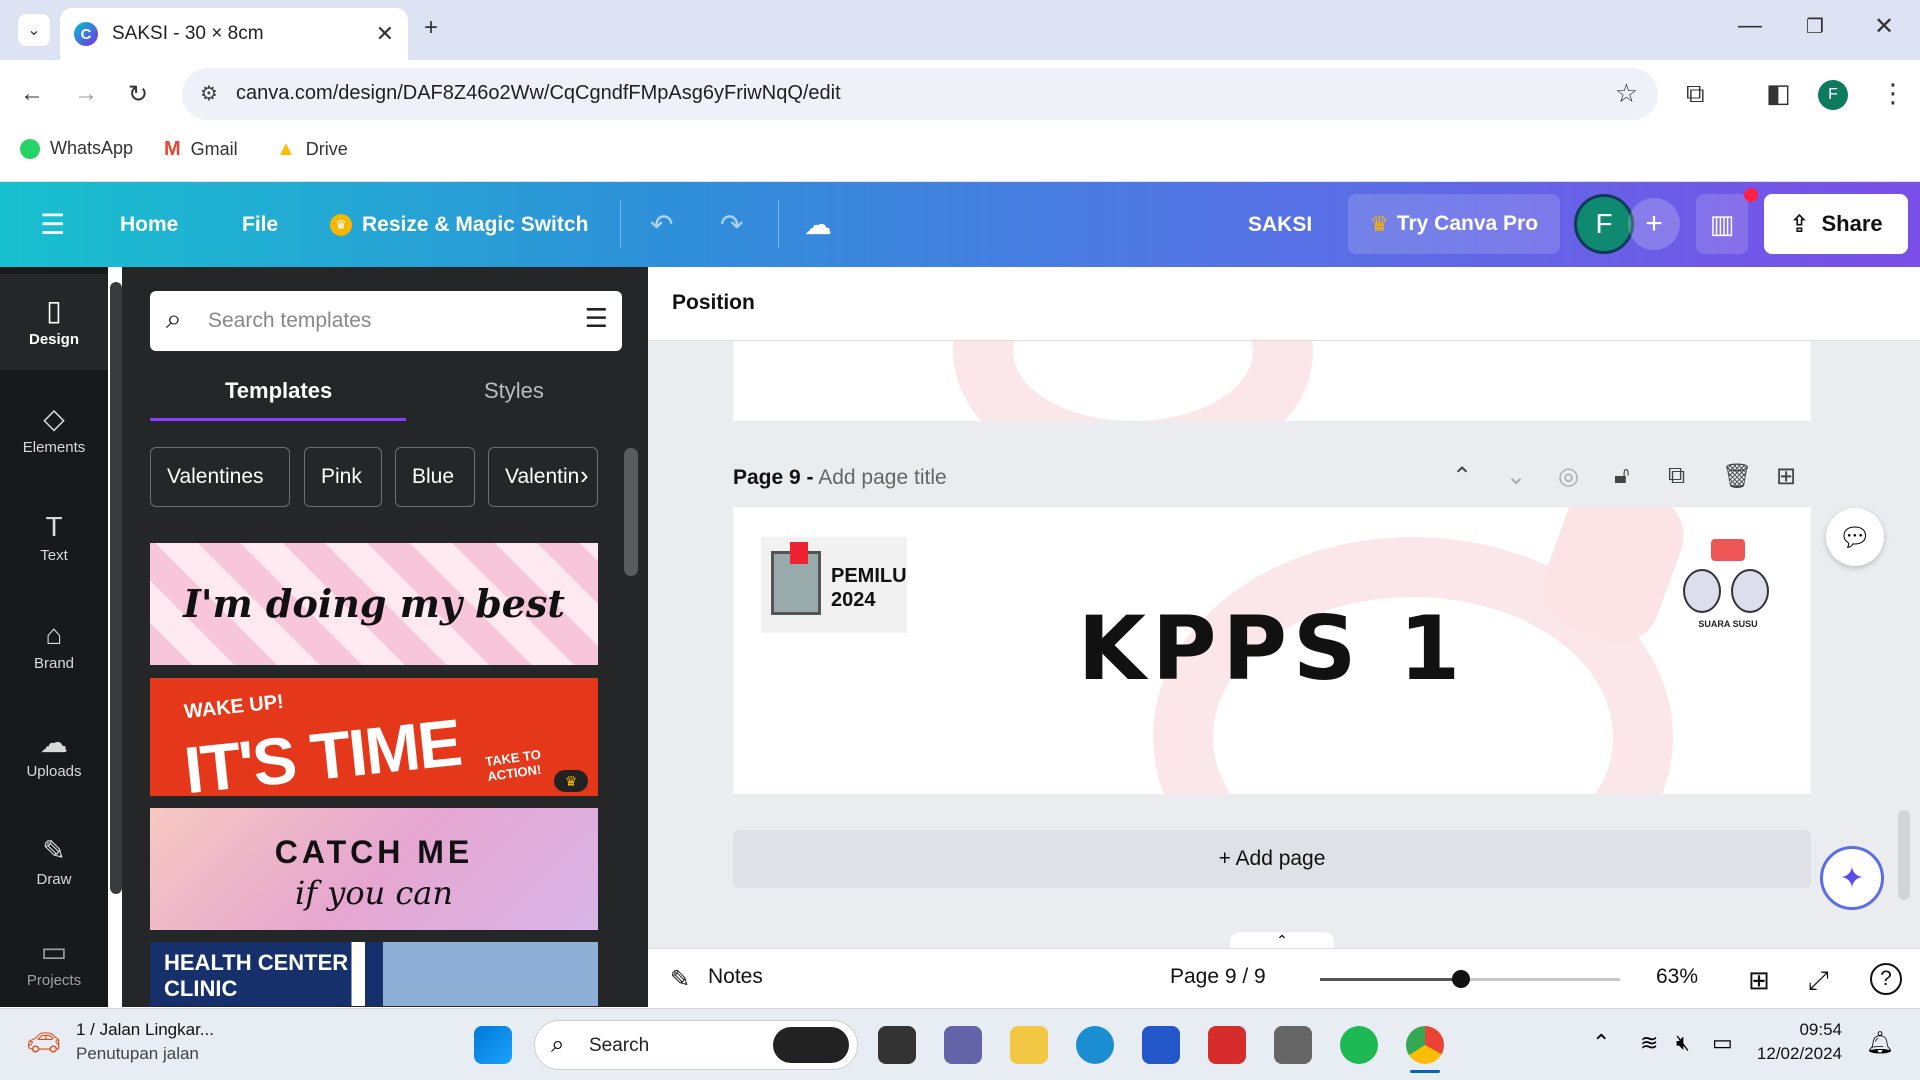 The image size is (1920, 1080). Describe the element at coordinates (1880, 1043) in the screenshot. I see `notifications-bell-icon: 🔔︎` at that location.